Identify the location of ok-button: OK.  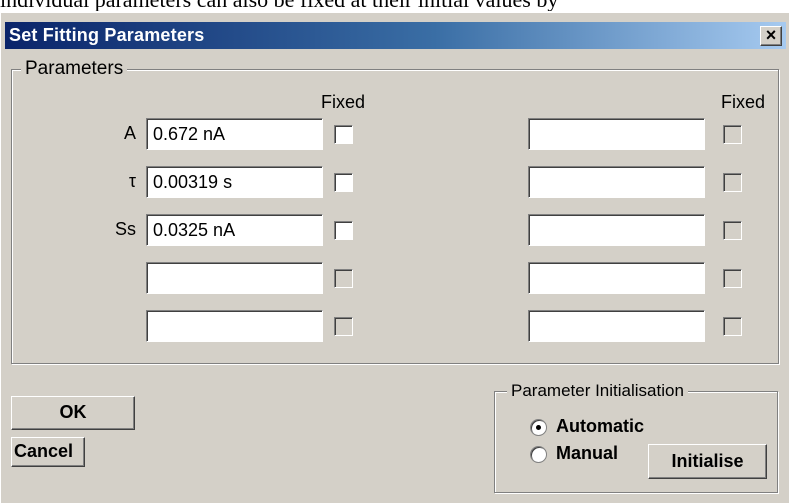
(73, 413).